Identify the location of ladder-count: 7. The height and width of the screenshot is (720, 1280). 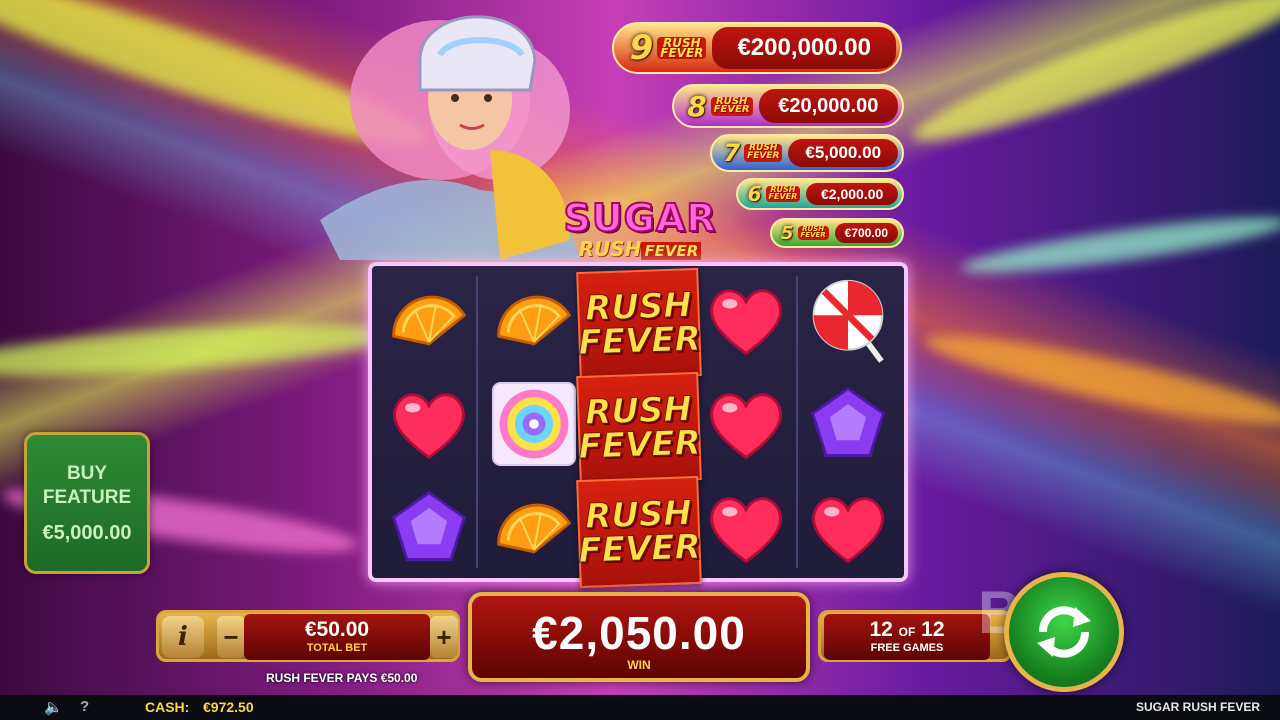
(732, 153).